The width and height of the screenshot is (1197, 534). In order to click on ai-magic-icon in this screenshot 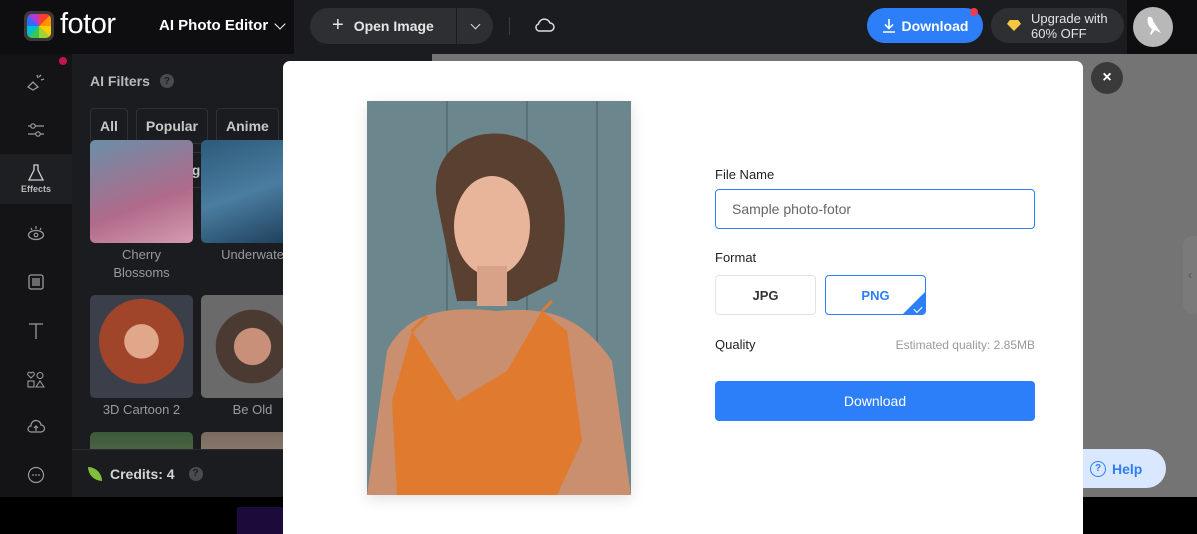, I will do `click(35, 82)`.